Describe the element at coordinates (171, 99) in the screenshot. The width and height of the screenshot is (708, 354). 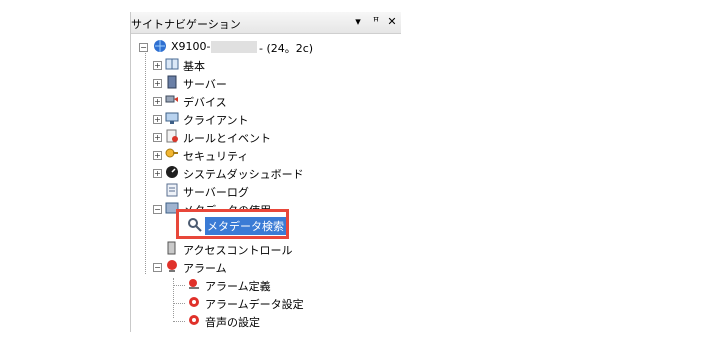
I see `camera-icon` at that location.